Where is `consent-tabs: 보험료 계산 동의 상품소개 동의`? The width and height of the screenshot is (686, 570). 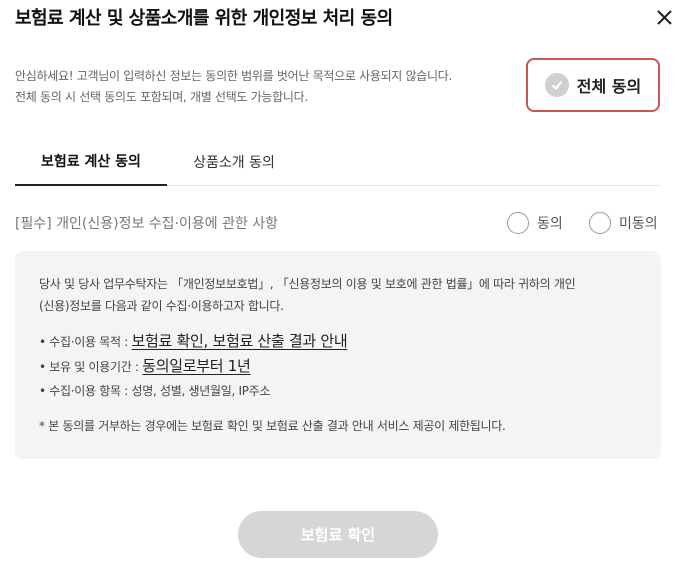 consent-tabs: 보험료 계산 동의 상품소개 동의 is located at coordinates (338, 162).